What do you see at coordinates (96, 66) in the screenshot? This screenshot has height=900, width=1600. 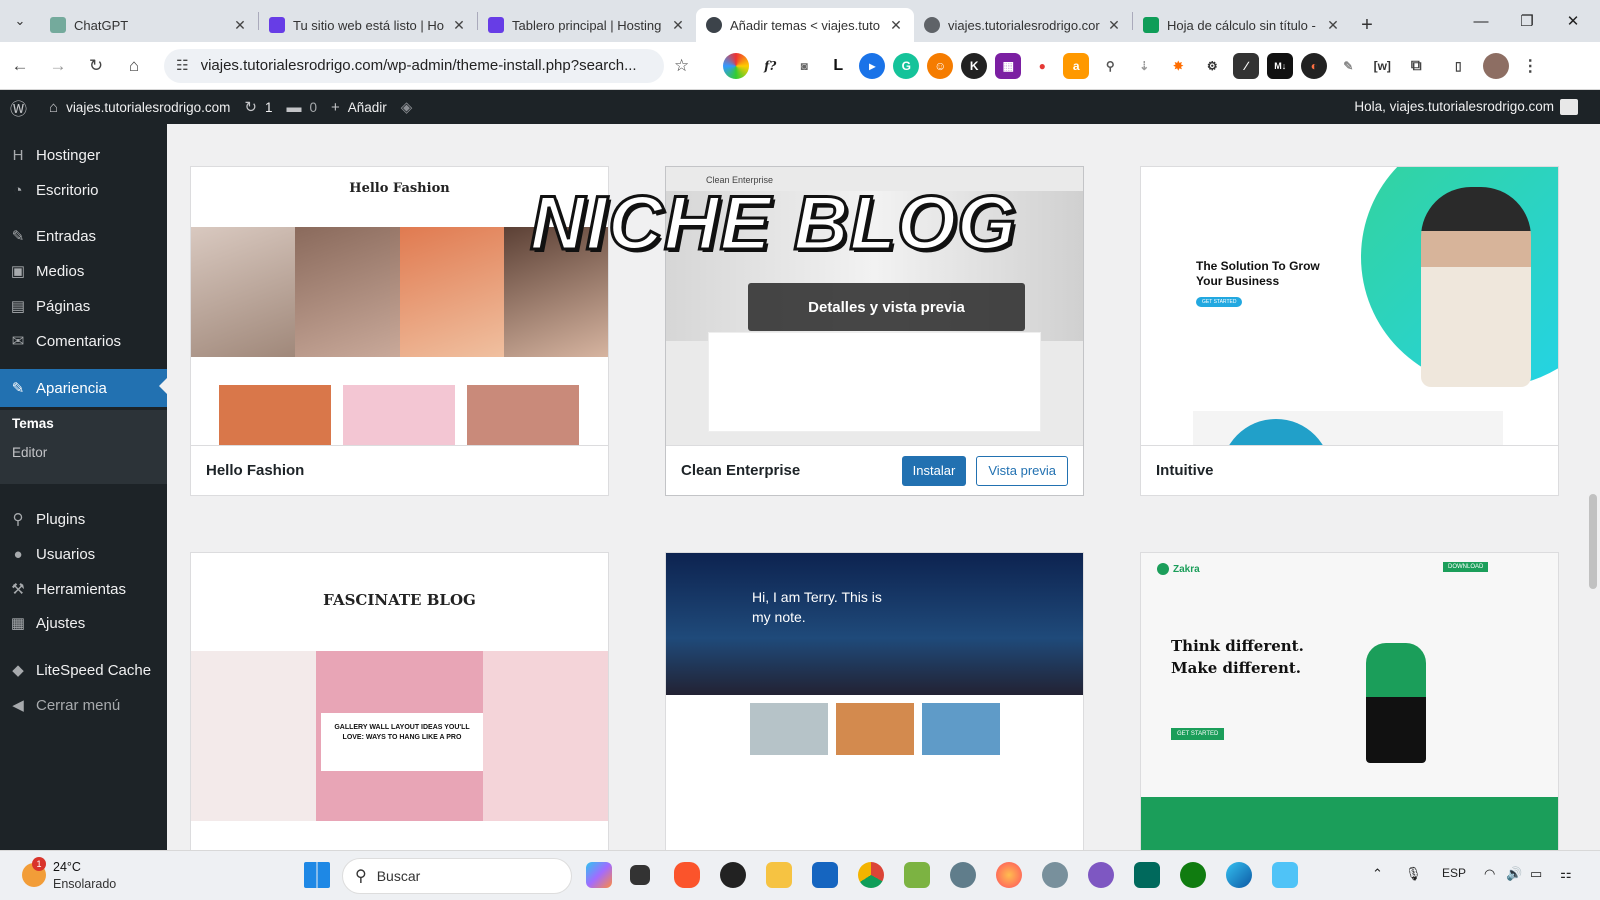 I see `reload-button: ↻` at bounding box center [96, 66].